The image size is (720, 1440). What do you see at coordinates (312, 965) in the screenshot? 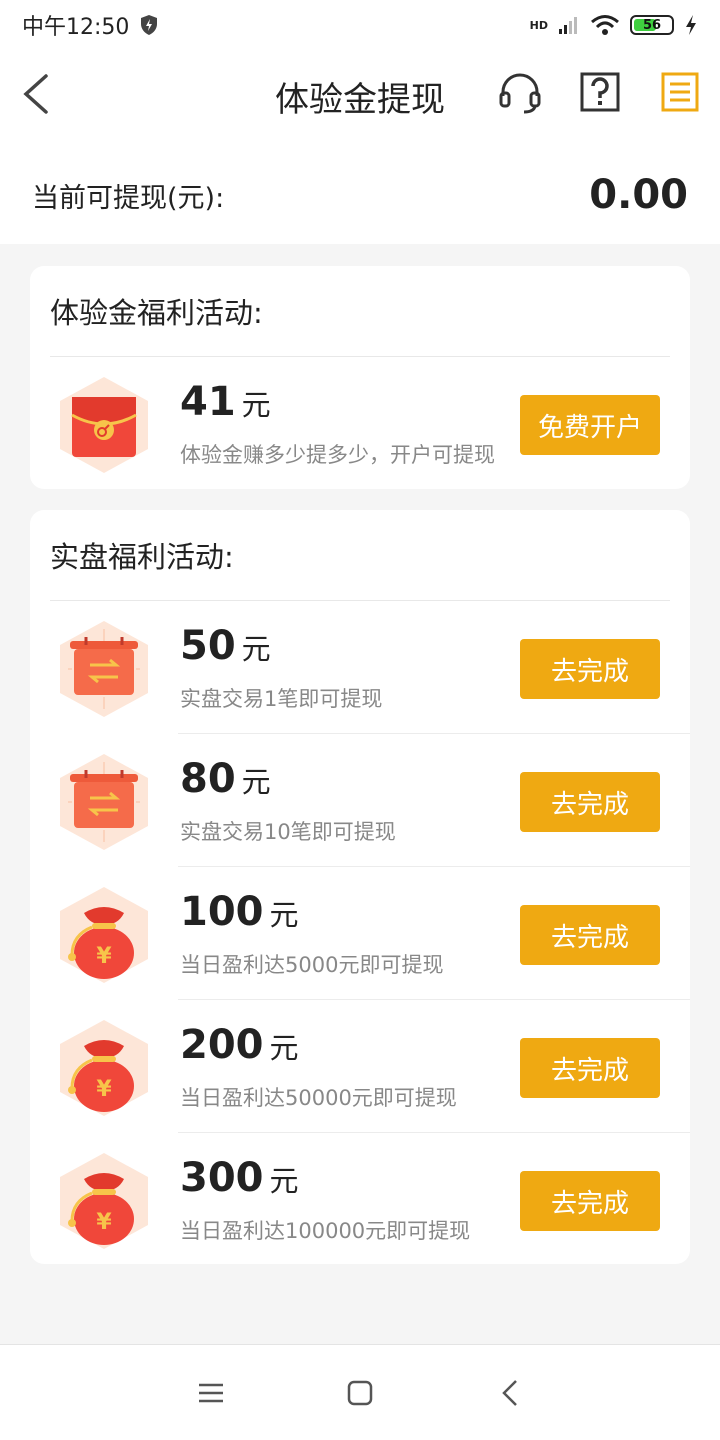
I see `reward-description: 当日盈利达5000元即可提现` at bounding box center [312, 965].